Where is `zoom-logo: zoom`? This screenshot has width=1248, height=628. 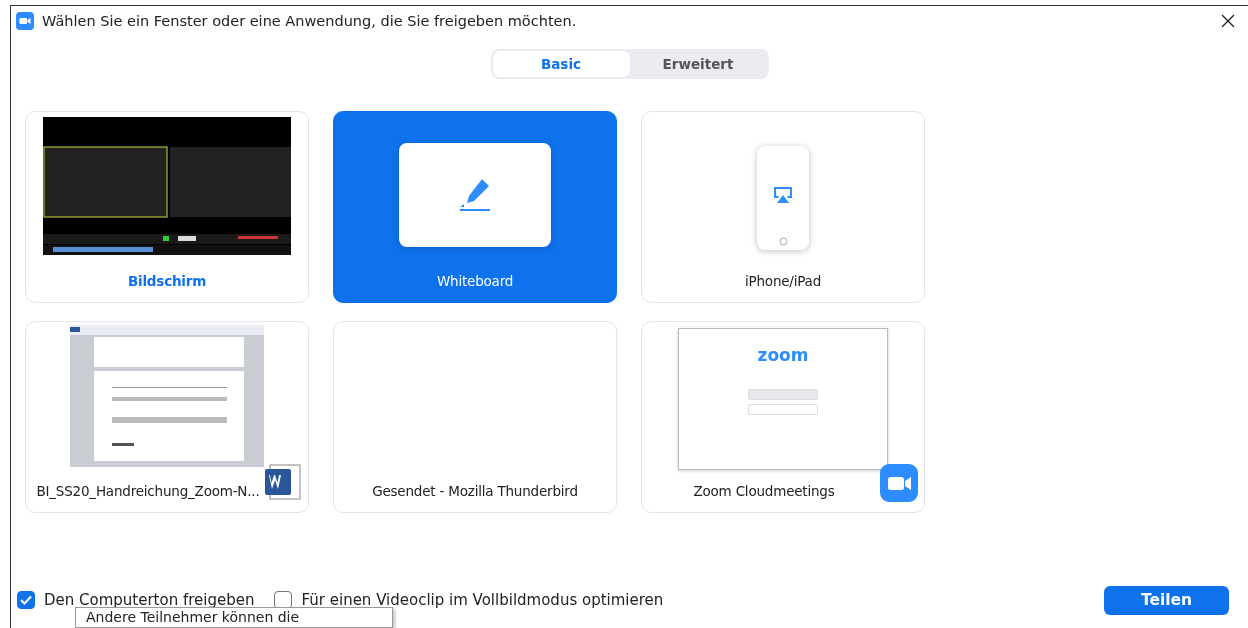
zoom-logo: zoom is located at coordinates (783, 355).